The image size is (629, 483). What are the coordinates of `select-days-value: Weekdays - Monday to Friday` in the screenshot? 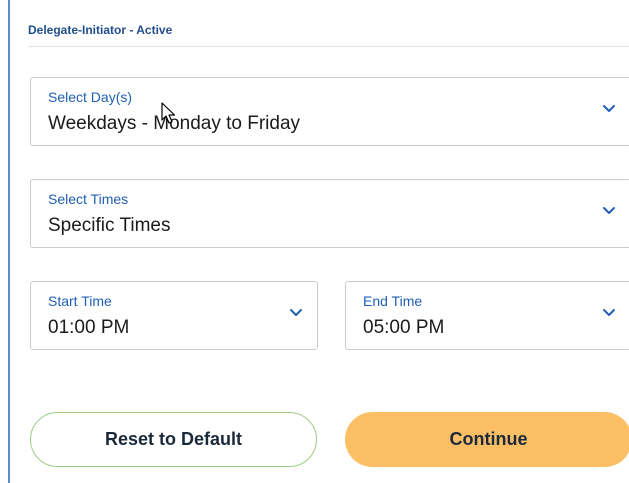 It's located at (174, 123).